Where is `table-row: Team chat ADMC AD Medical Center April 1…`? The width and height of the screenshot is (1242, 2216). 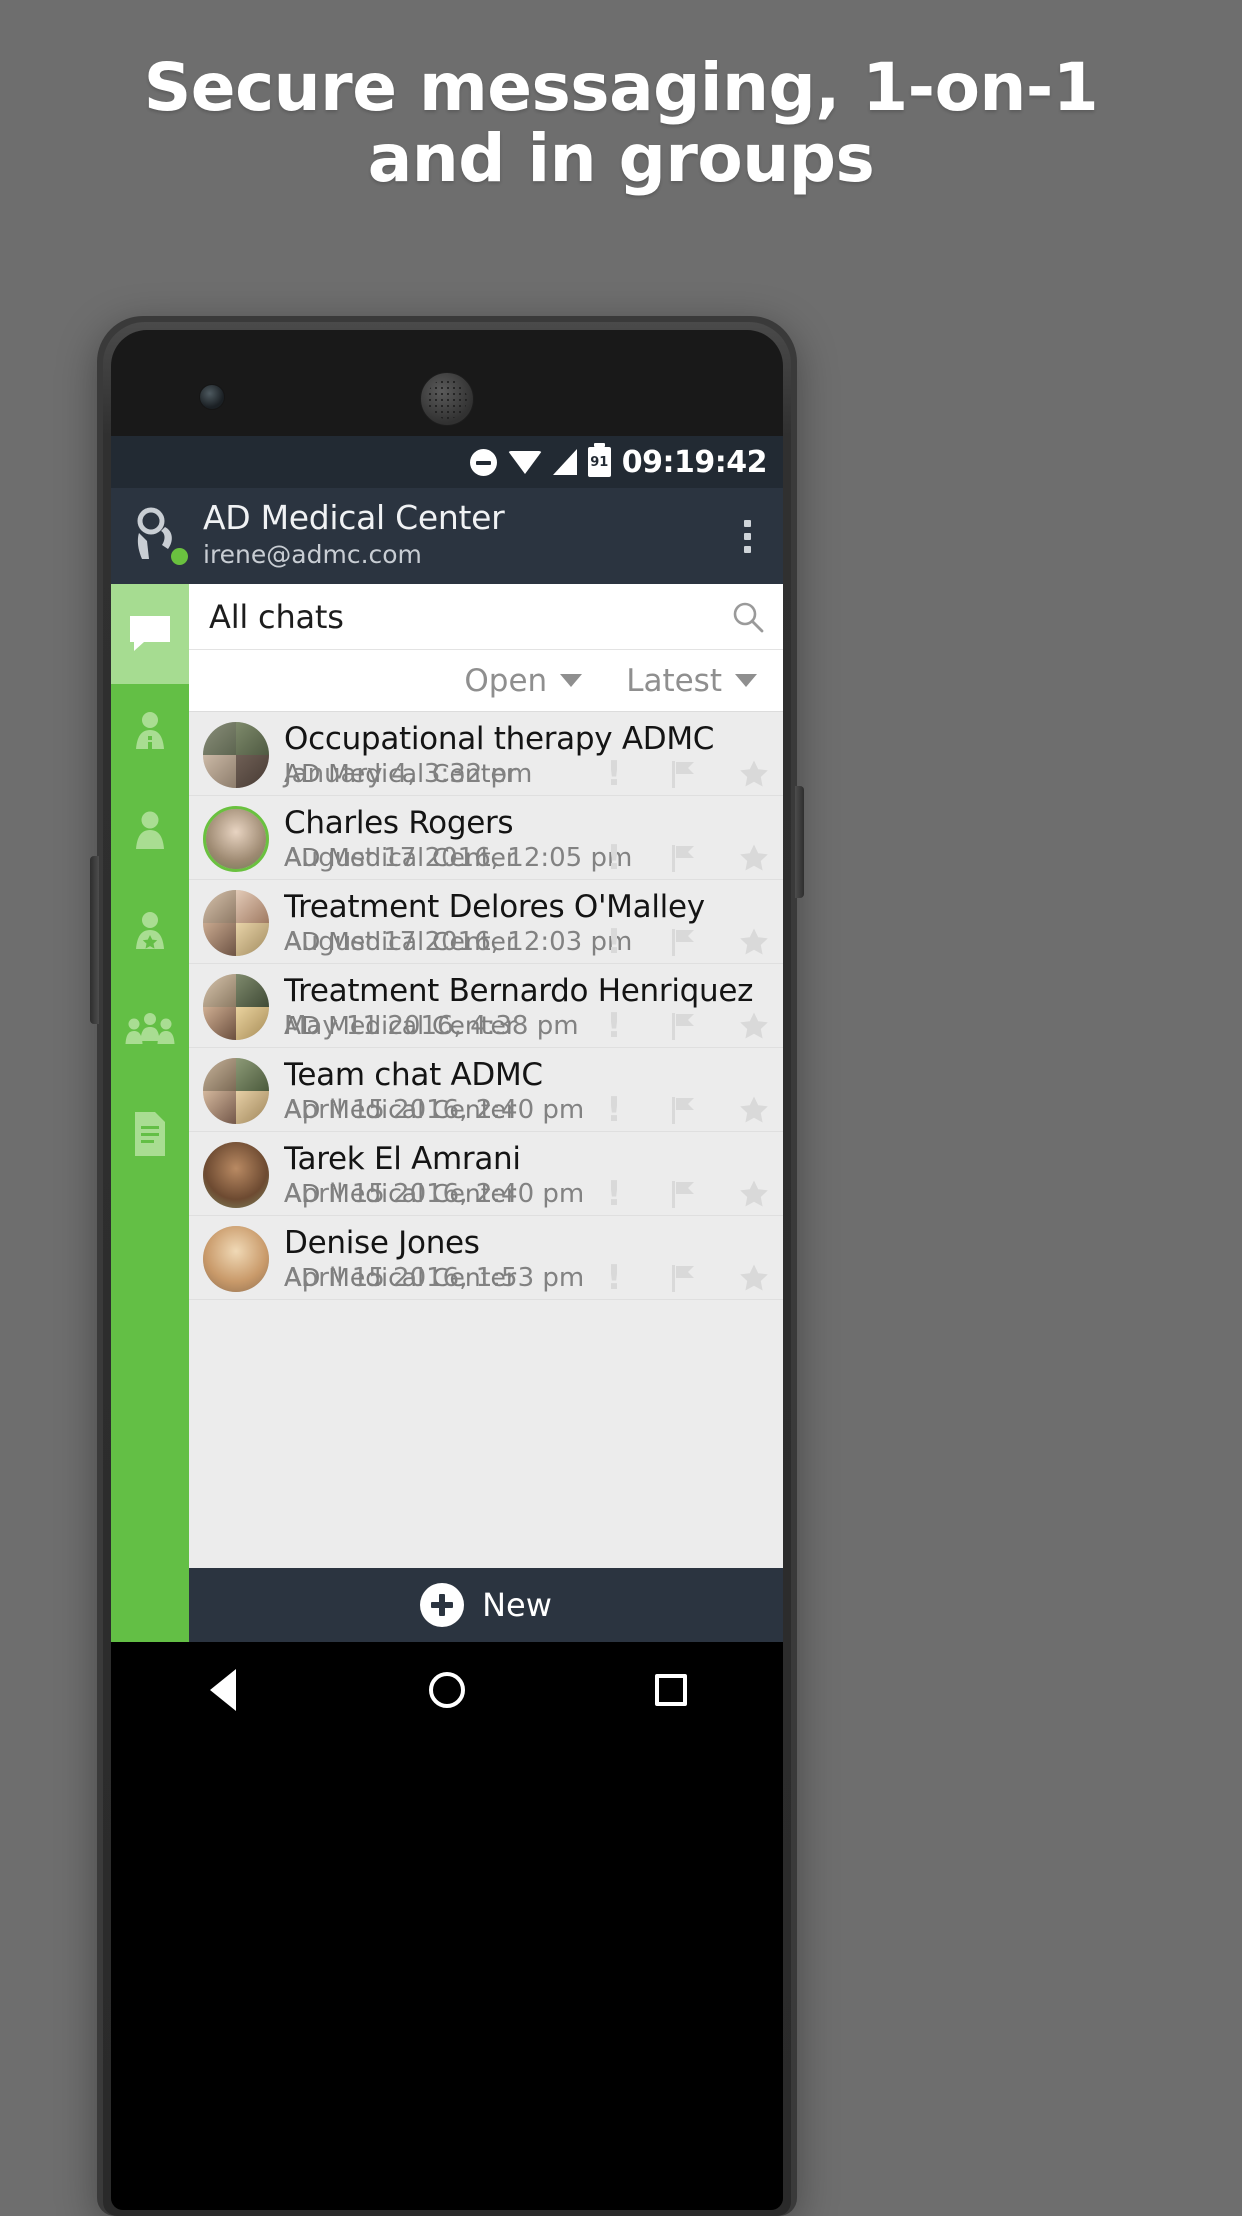
table-row: Team chat ADMC AD Medical Center April 1… is located at coordinates (486, 1090).